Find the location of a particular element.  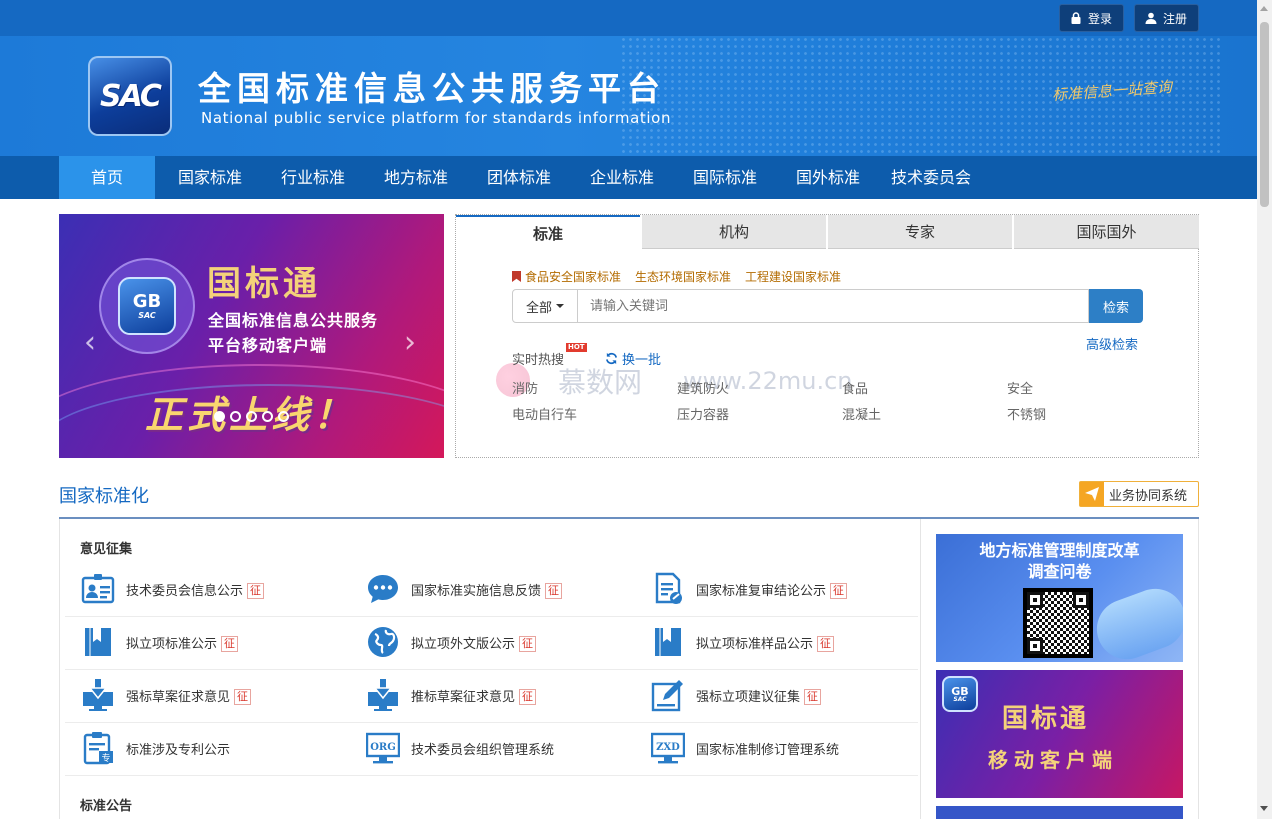

carousel-dots is located at coordinates (251, 416).